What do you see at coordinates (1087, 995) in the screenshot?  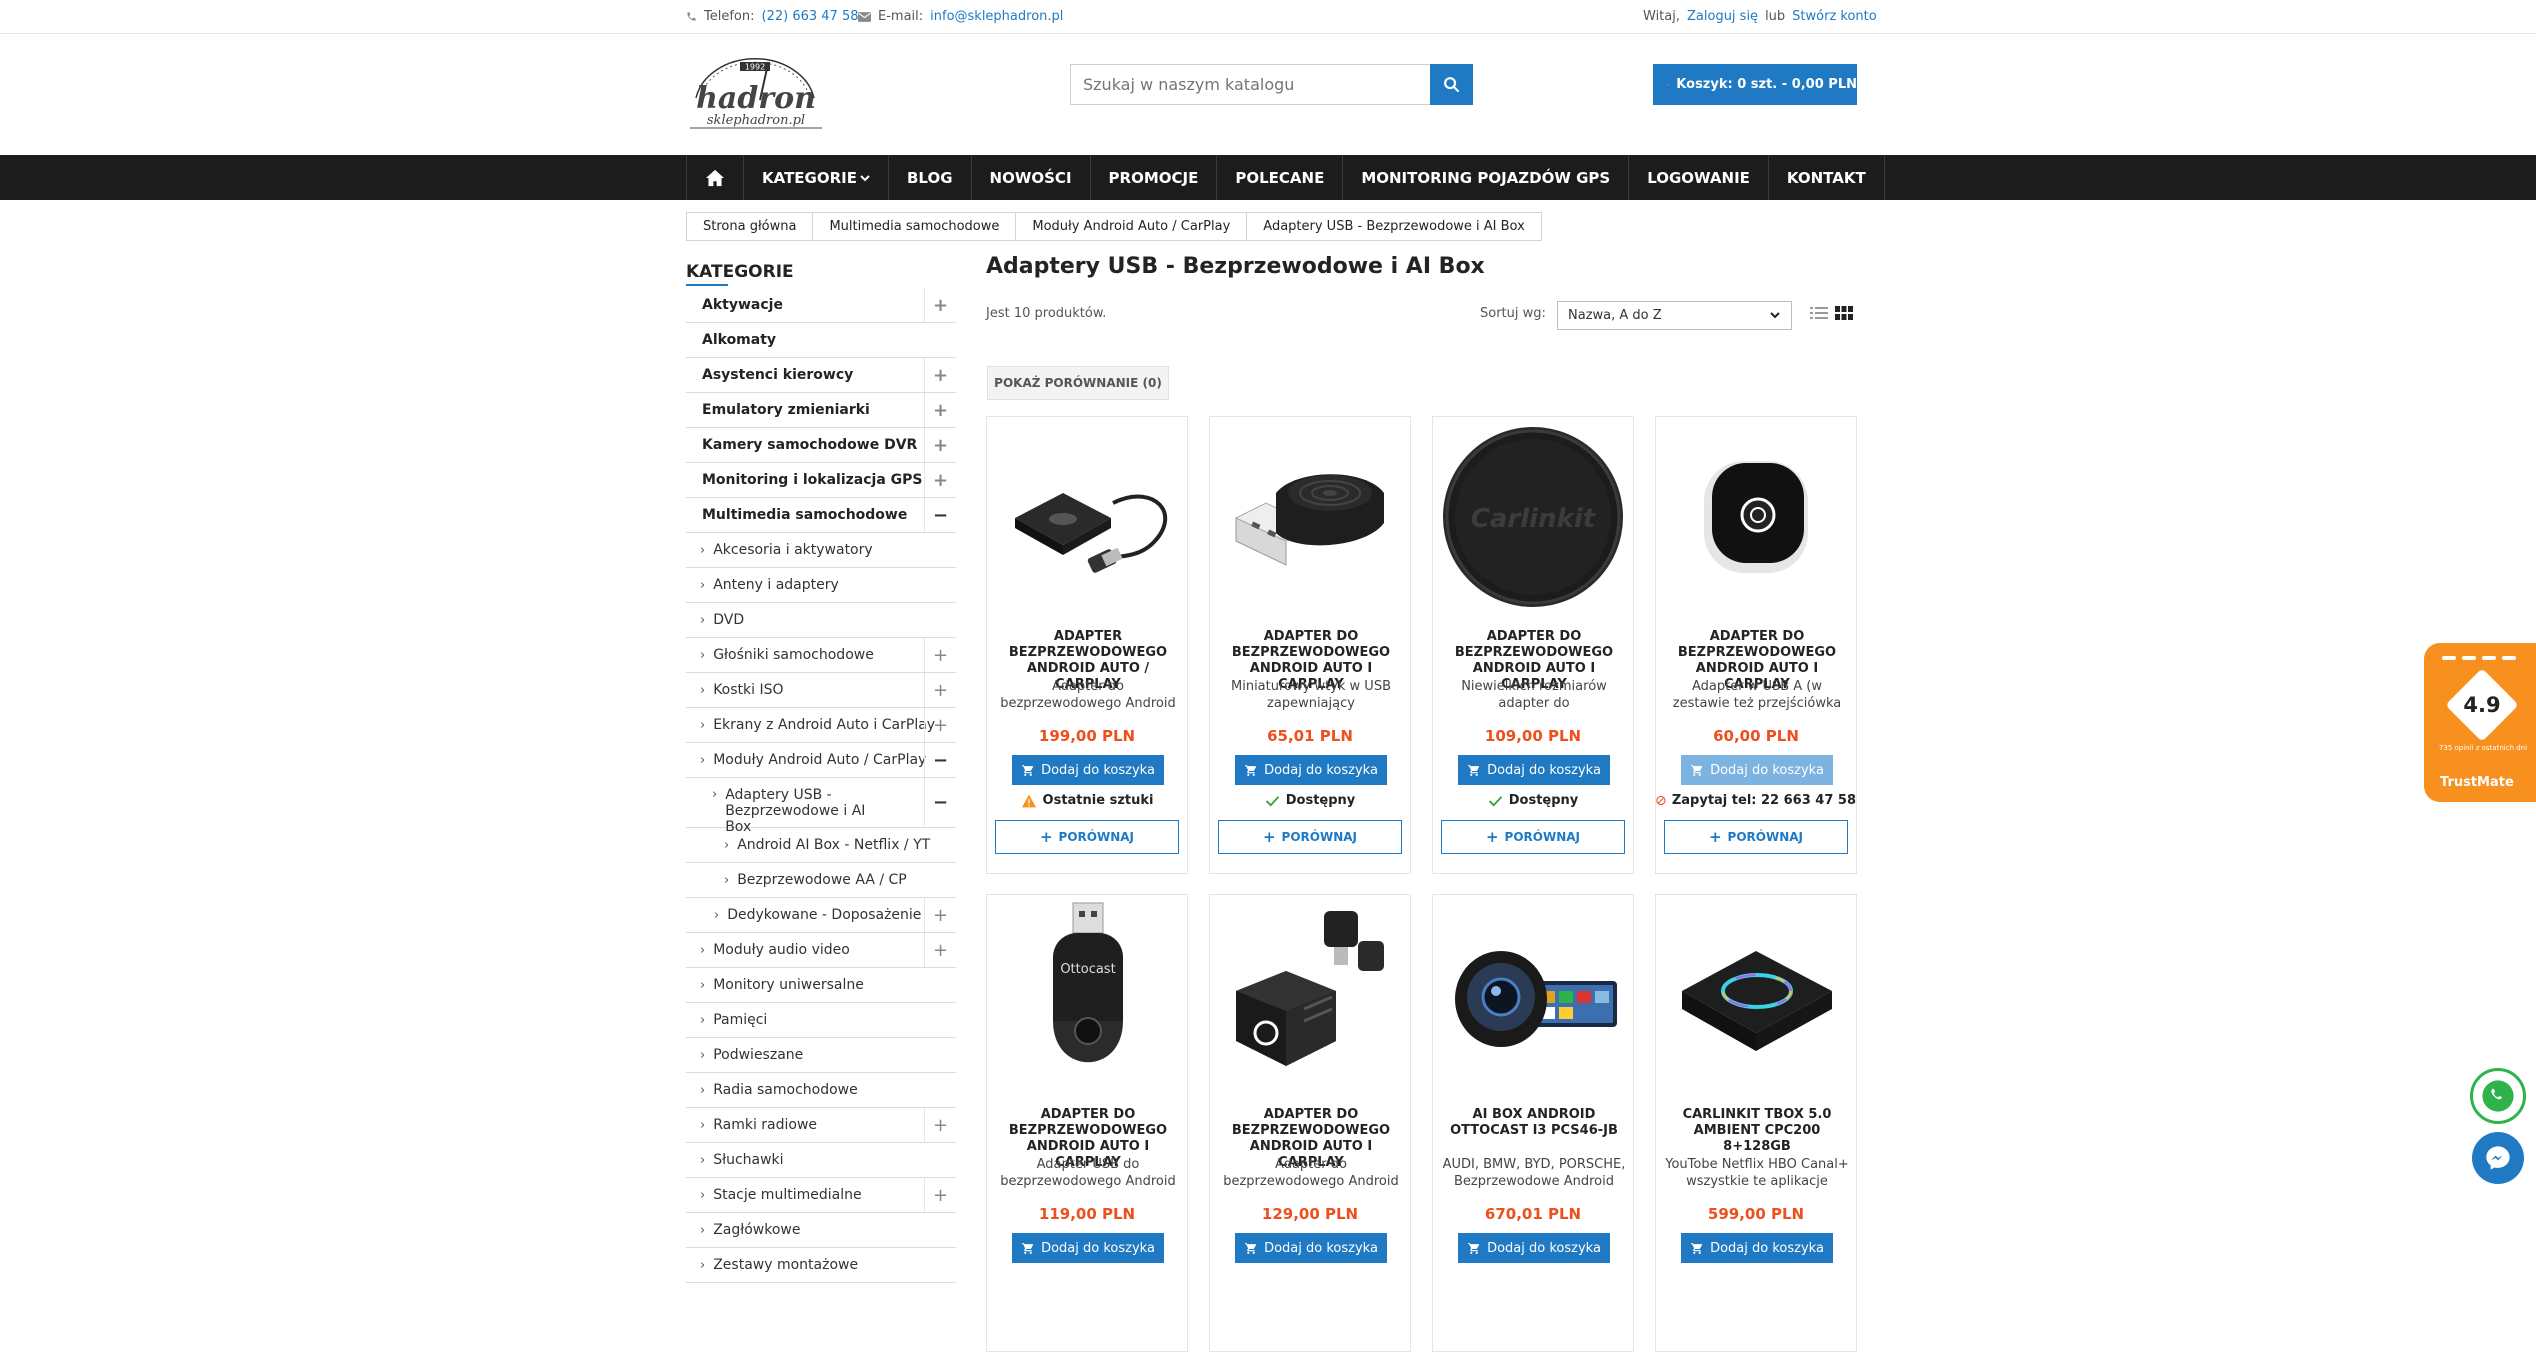 I see `product-image: Ottocast` at bounding box center [1087, 995].